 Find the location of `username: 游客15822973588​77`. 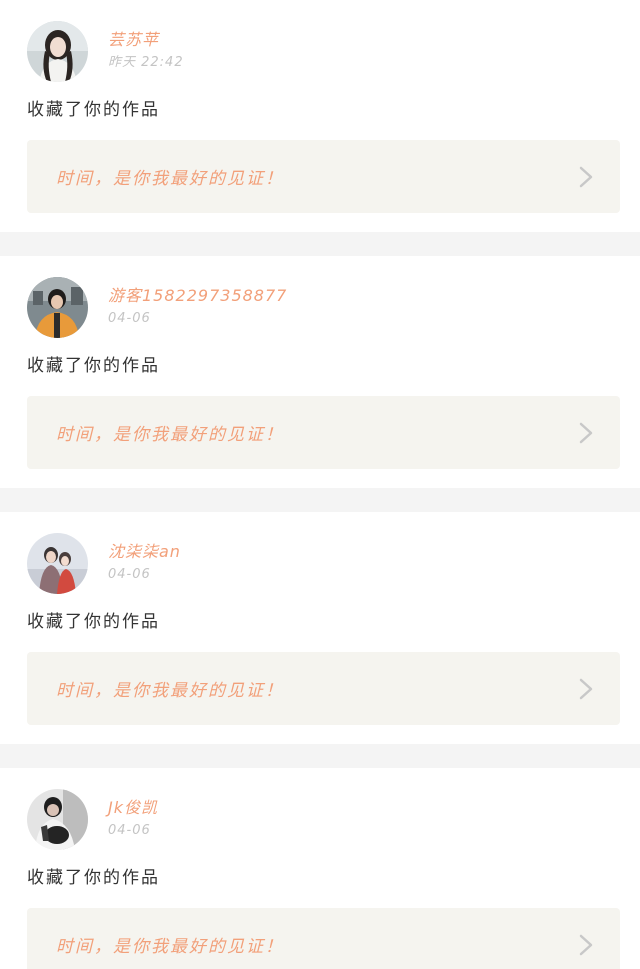

username: 游客15822973588​77 is located at coordinates (197, 296).